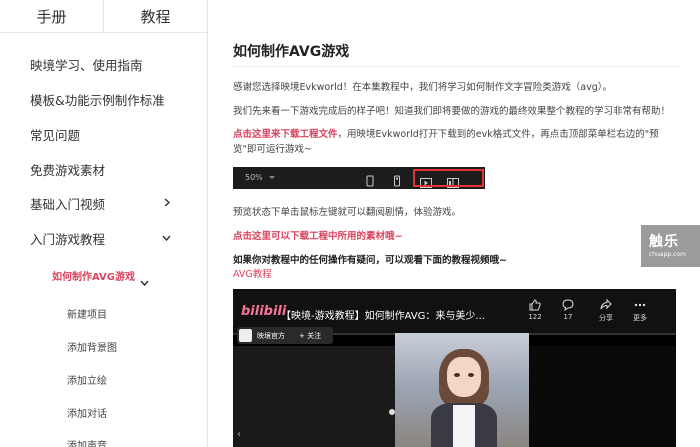 The height and width of the screenshot is (447, 700). What do you see at coordinates (264, 311) in the screenshot?
I see `bilibili-logo: bilibili` at bounding box center [264, 311].